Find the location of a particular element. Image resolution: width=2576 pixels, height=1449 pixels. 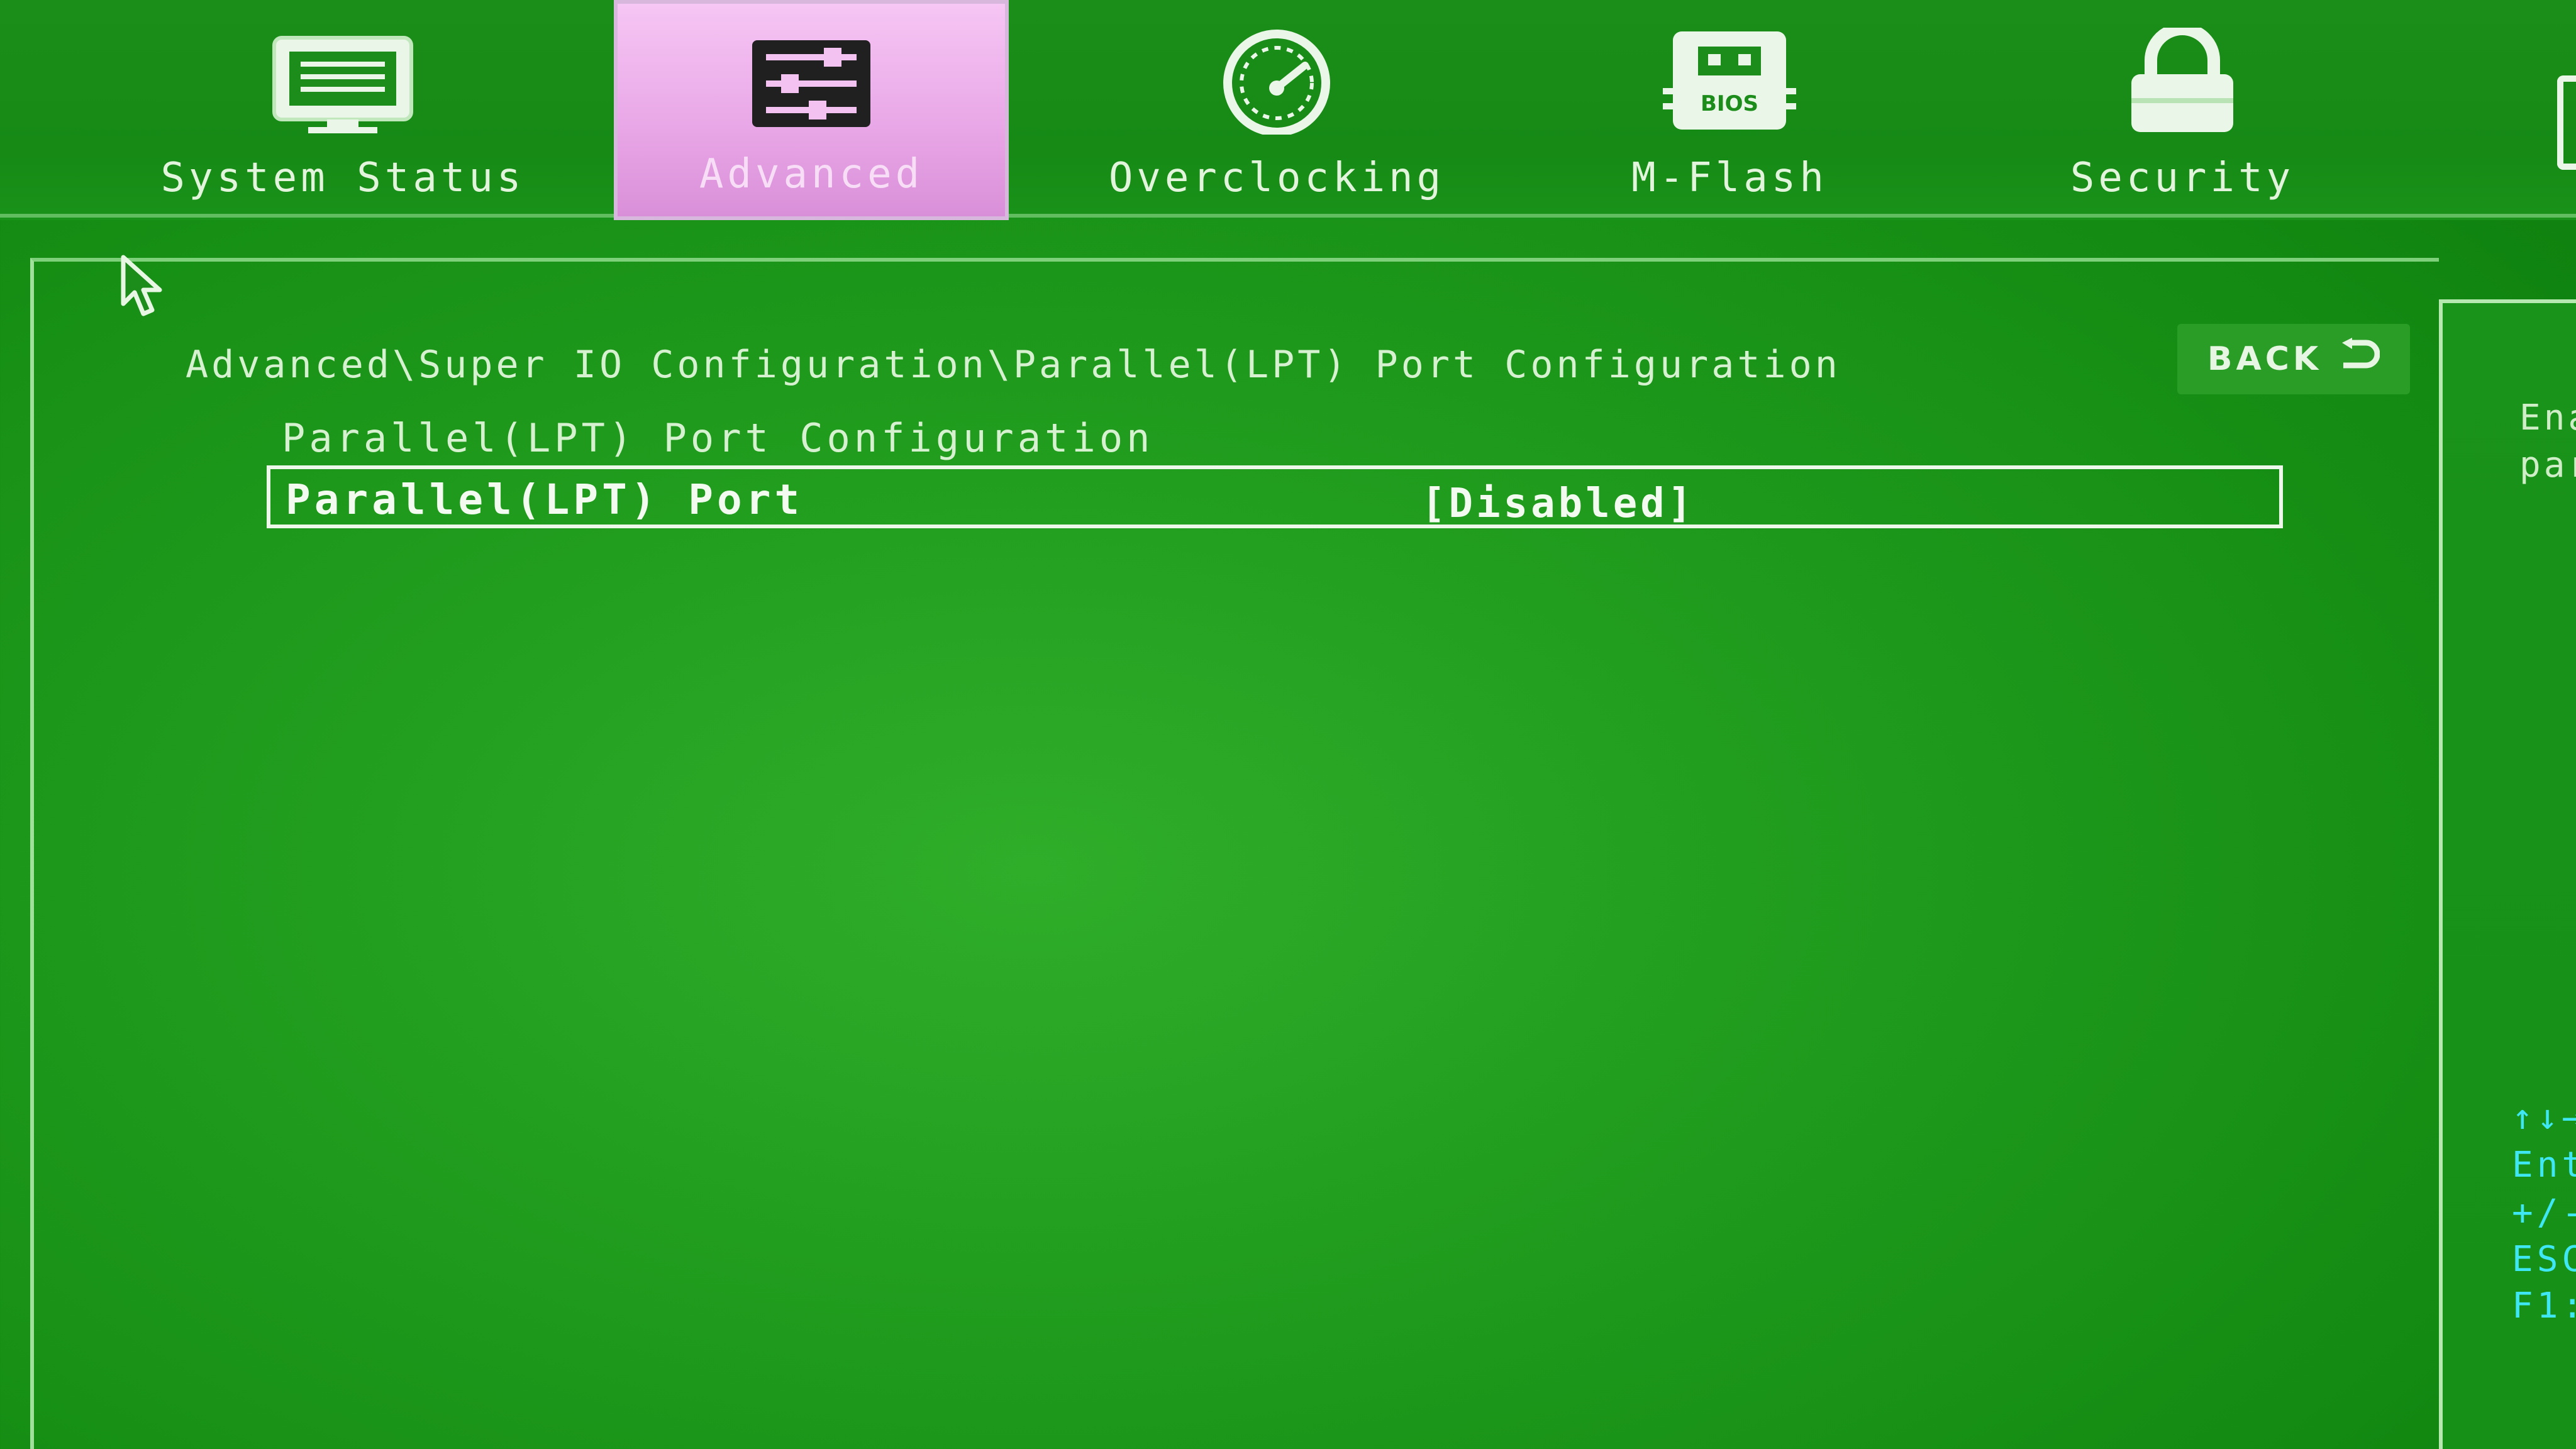

monitor-icon is located at coordinates (342, 85).